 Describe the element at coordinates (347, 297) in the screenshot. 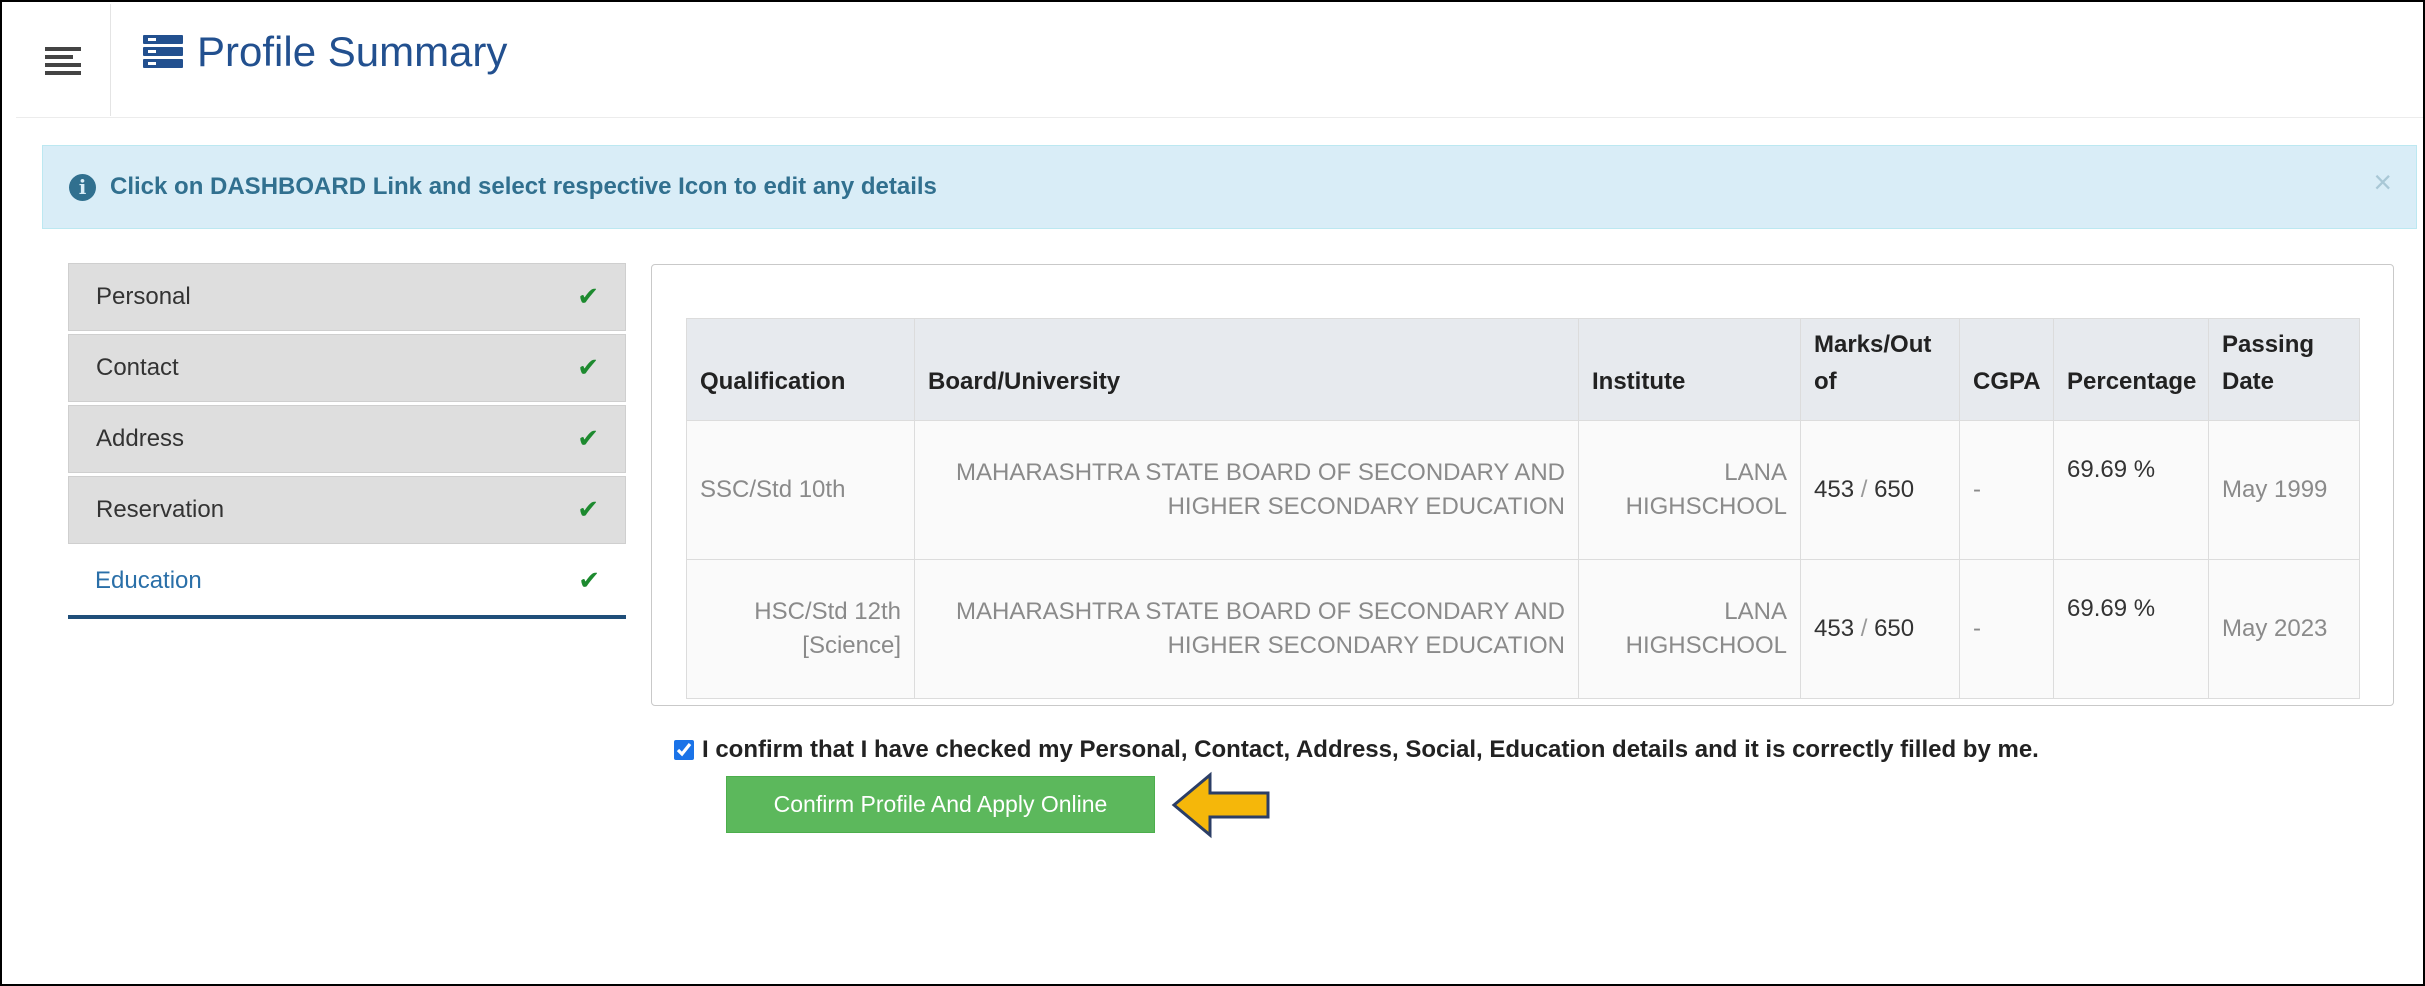

I see `tab-personal: Personal ✔` at that location.